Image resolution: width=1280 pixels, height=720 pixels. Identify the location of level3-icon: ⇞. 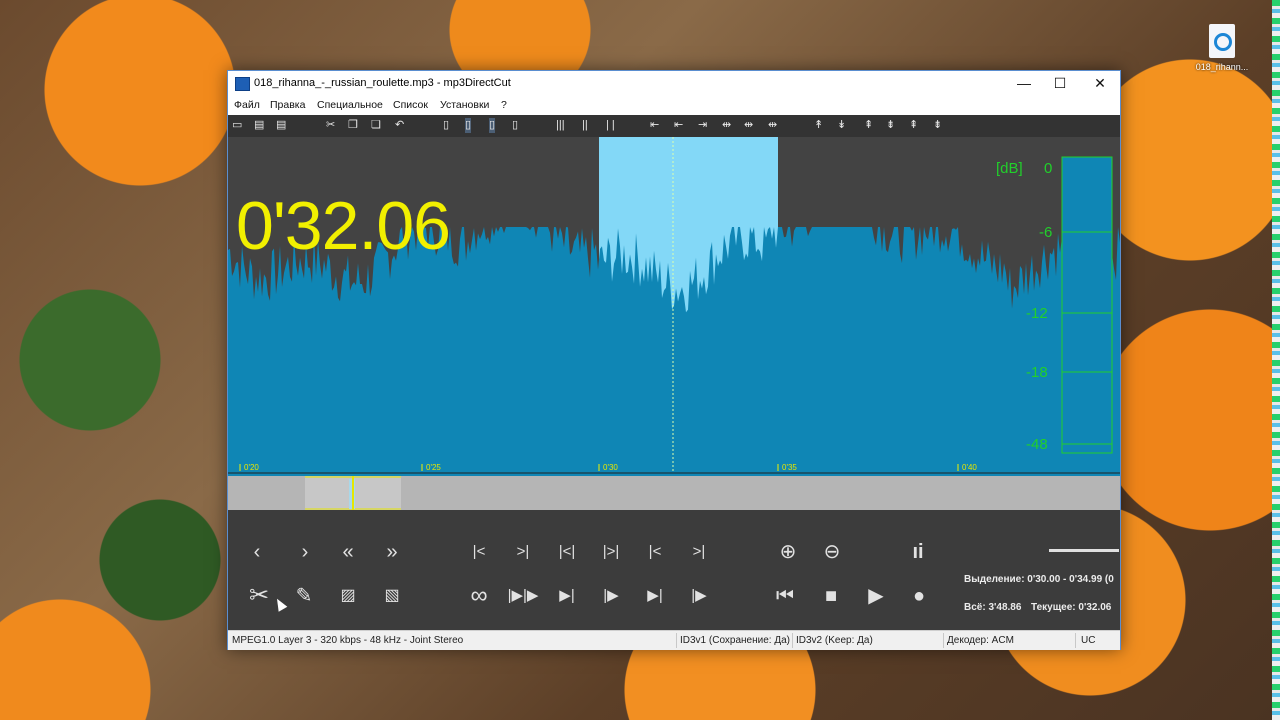
(913, 125).